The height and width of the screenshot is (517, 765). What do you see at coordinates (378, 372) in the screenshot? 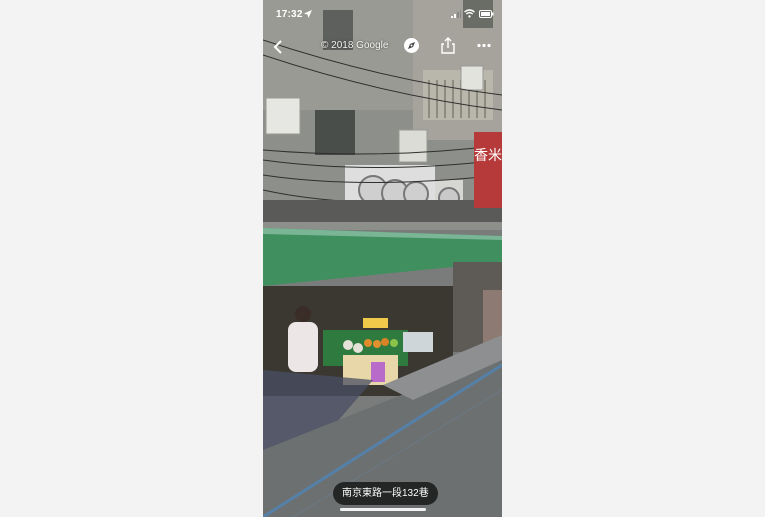
I see `hanging-bag` at bounding box center [378, 372].